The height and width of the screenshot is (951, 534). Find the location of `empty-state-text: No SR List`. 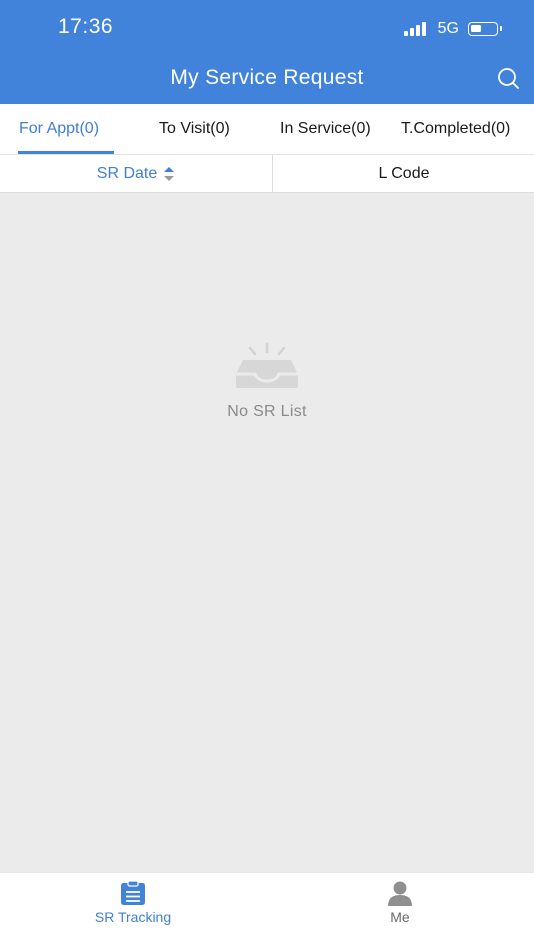

empty-state-text: No SR List is located at coordinates (267, 411).